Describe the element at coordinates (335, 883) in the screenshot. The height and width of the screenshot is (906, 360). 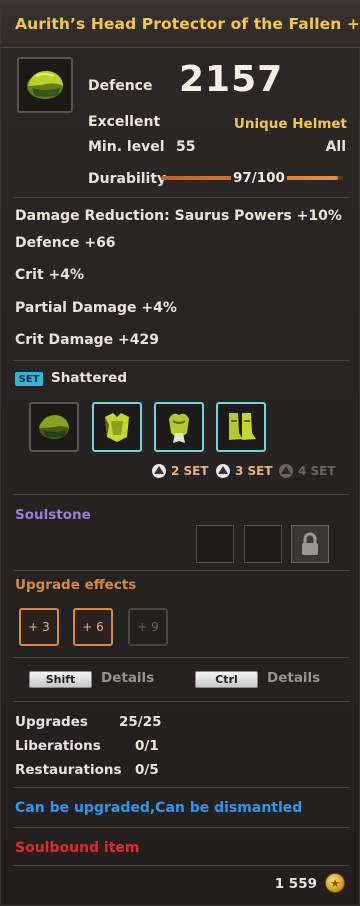
I see `gold-coin-icon: ★` at that location.